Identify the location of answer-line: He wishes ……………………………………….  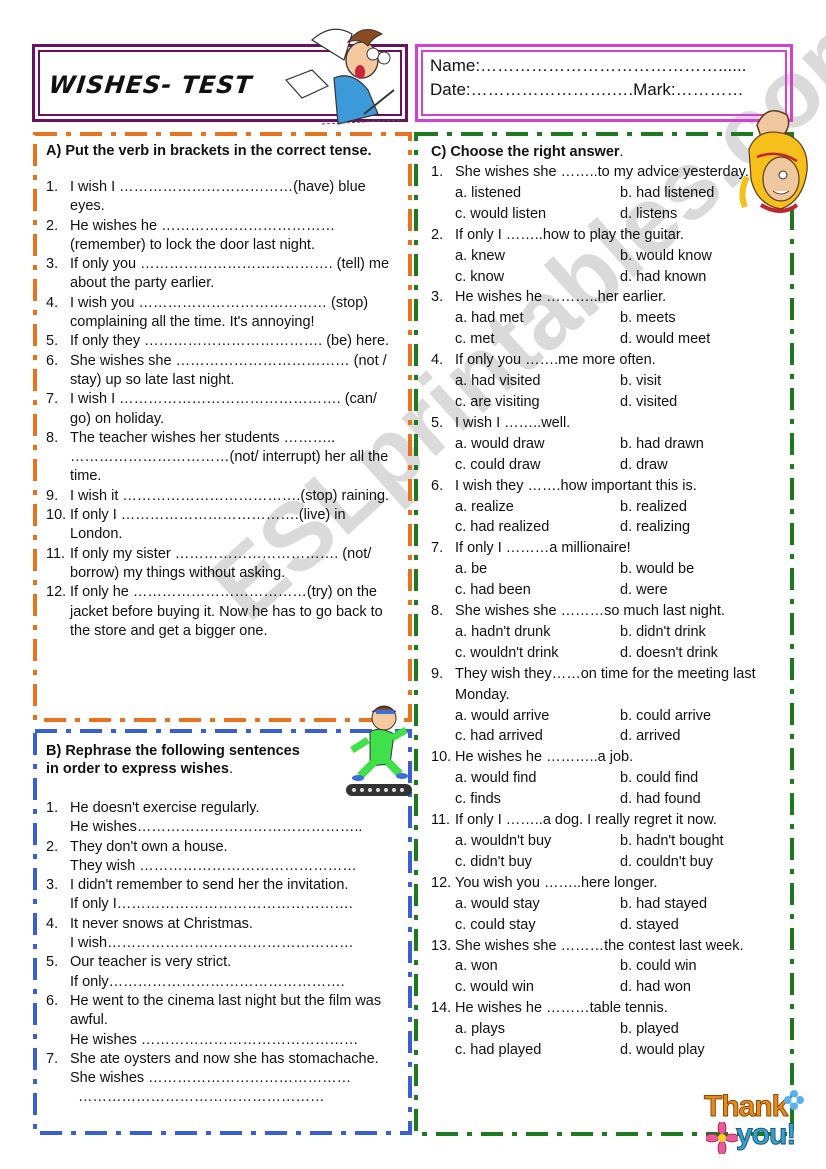
(233, 1040).